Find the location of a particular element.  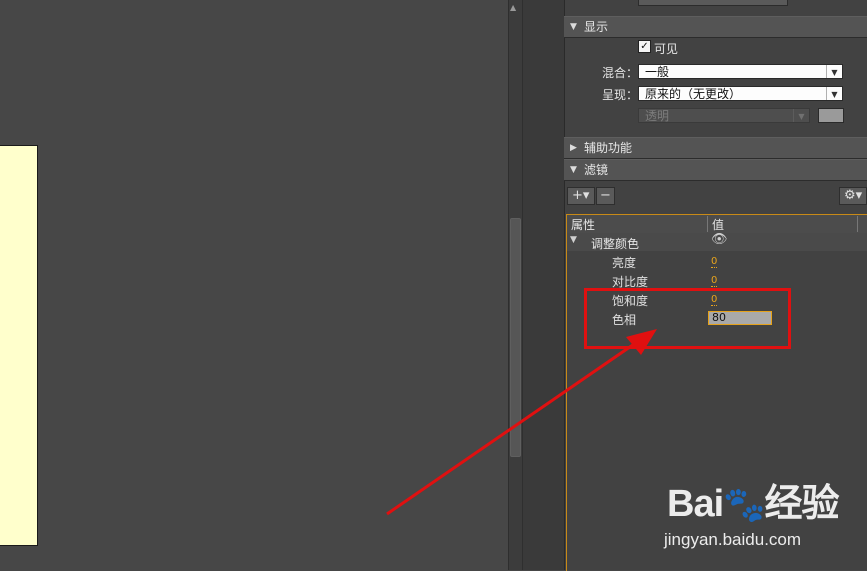

watermark-url: jingyan.baidu.com is located at coordinates (733, 539).